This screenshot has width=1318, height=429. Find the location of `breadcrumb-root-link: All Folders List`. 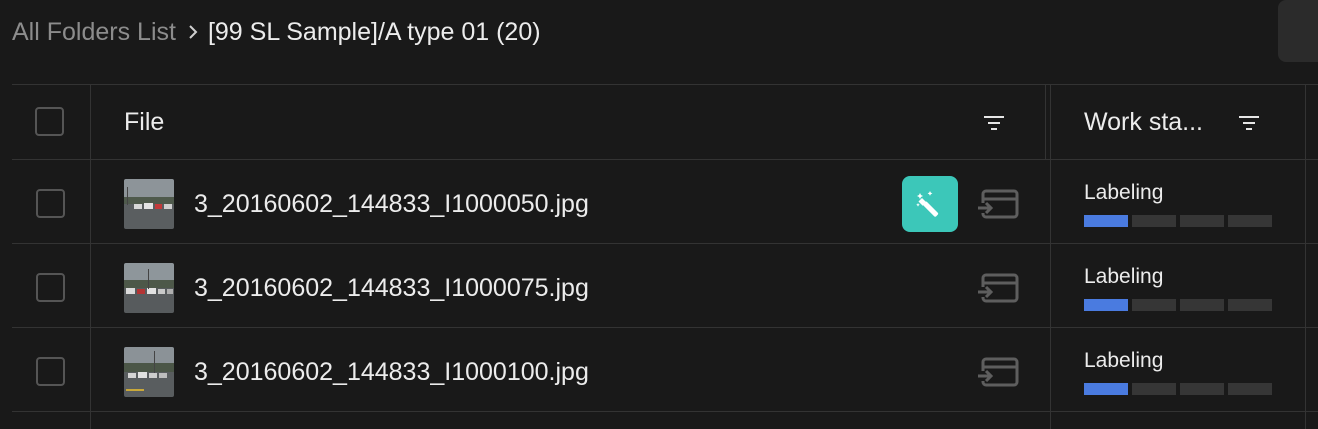

breadcrumb-root-link: All Folders List is located at coordinates (94, 32).